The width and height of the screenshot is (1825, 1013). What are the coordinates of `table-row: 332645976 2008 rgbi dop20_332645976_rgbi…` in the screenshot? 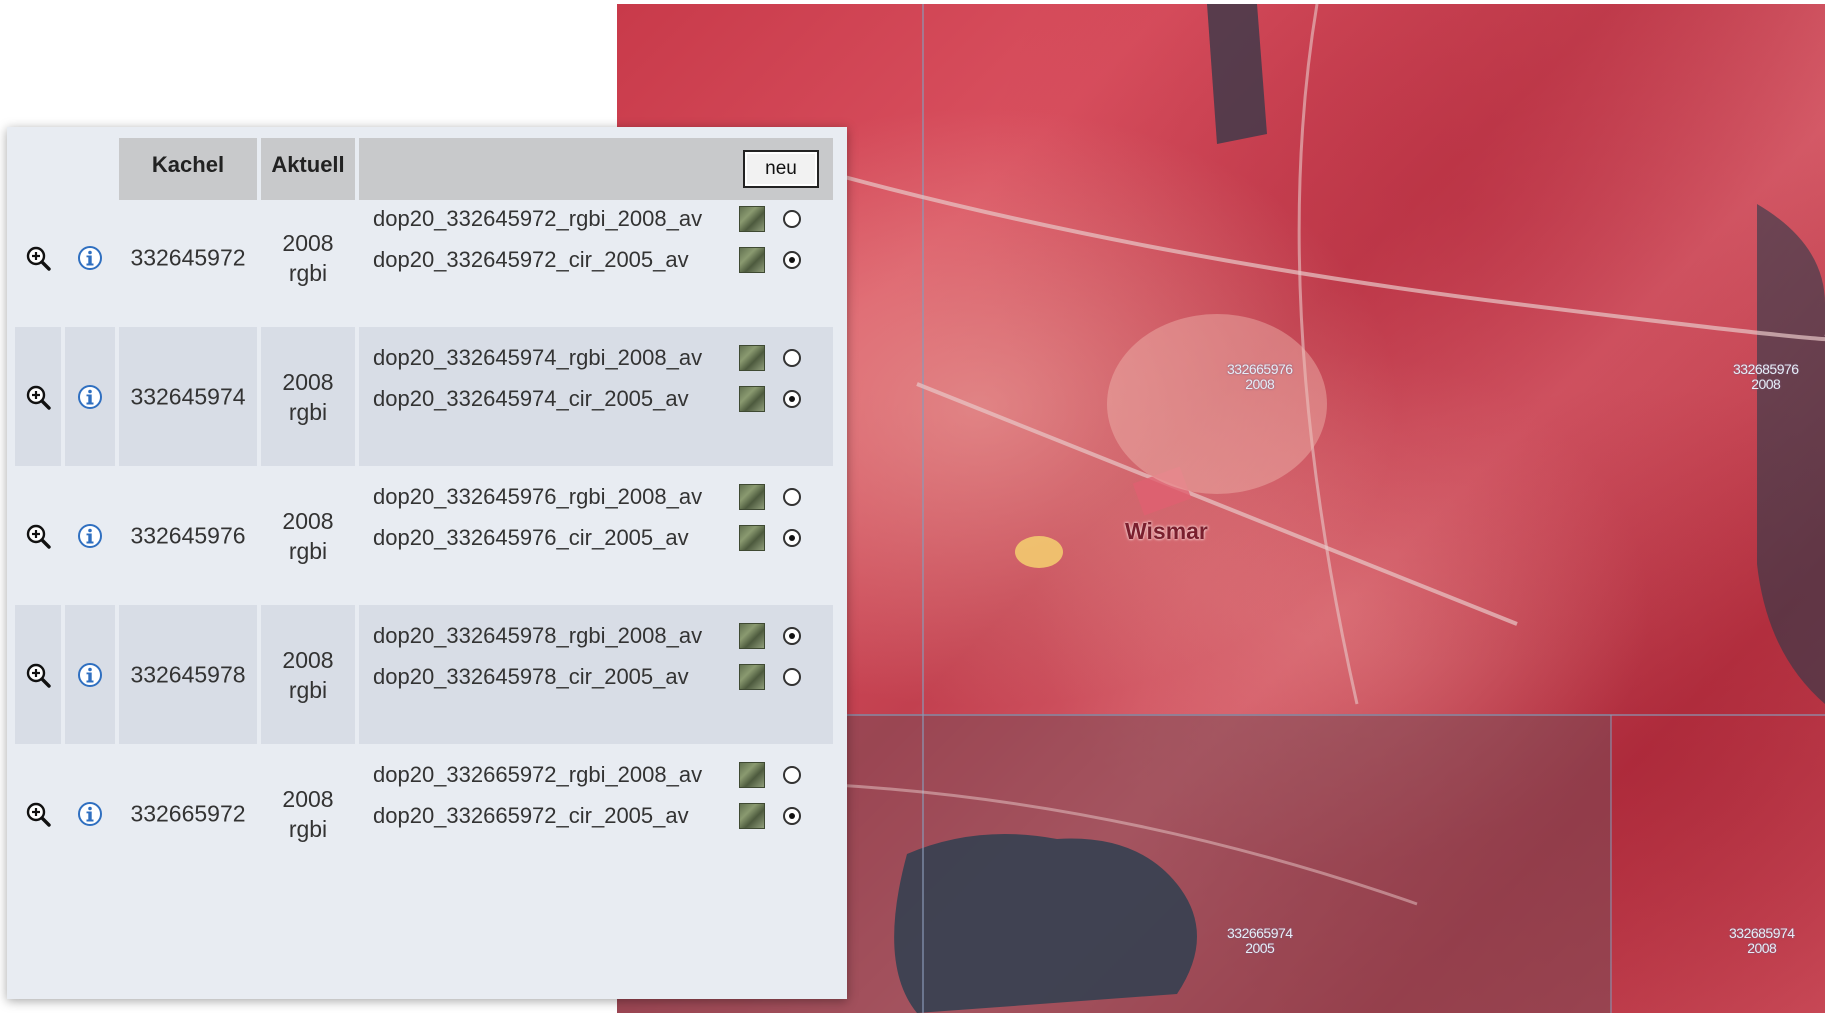 It's located at (424, 535).